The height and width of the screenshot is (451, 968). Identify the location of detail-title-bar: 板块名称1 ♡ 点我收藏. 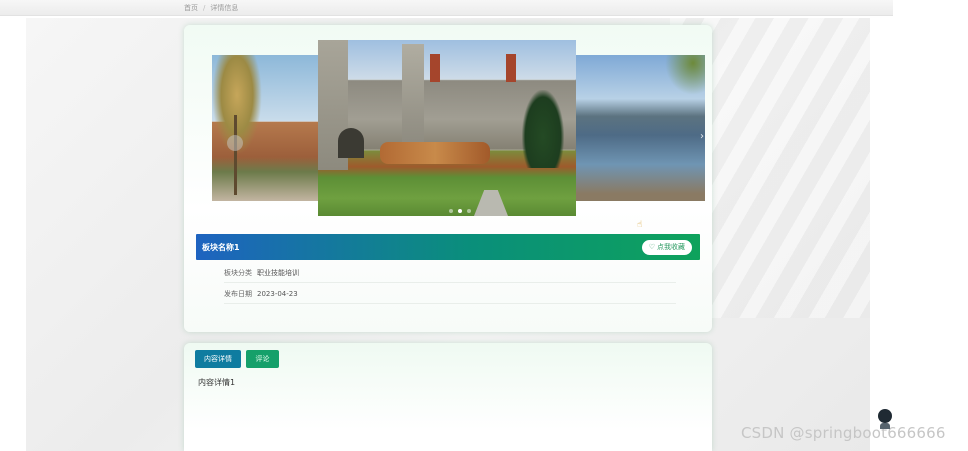
(448, 247).